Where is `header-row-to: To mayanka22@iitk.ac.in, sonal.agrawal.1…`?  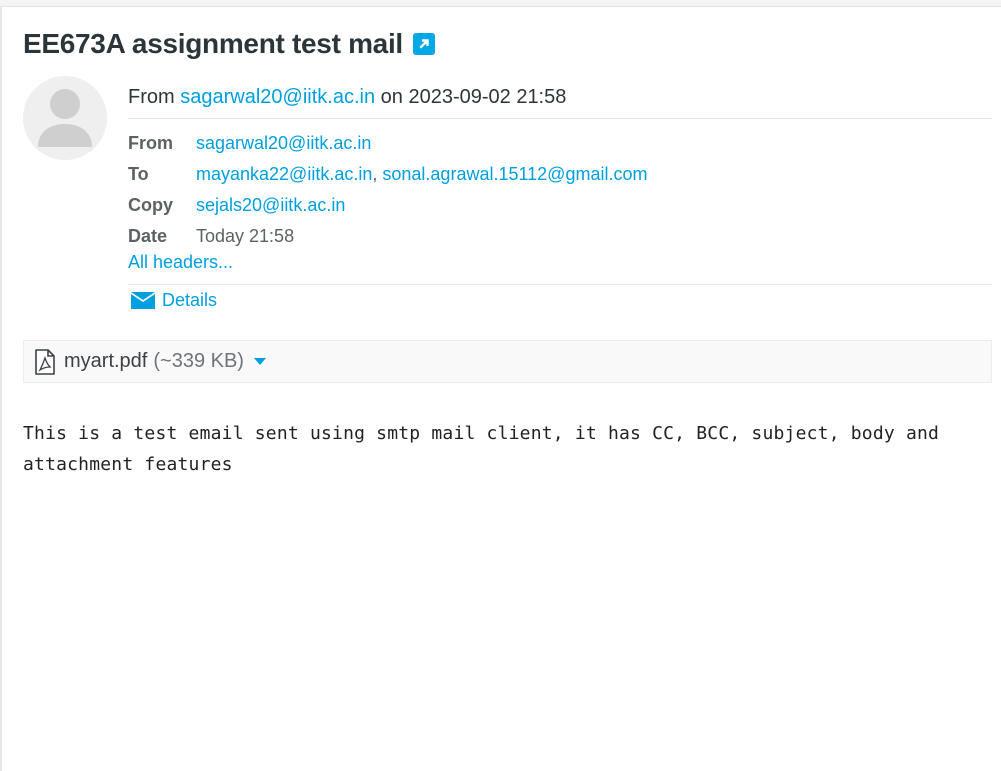
header-row-to: To mayanka22@iitk.ac.in, sonal.agrawal.1… is located at coordinates (387, 174).